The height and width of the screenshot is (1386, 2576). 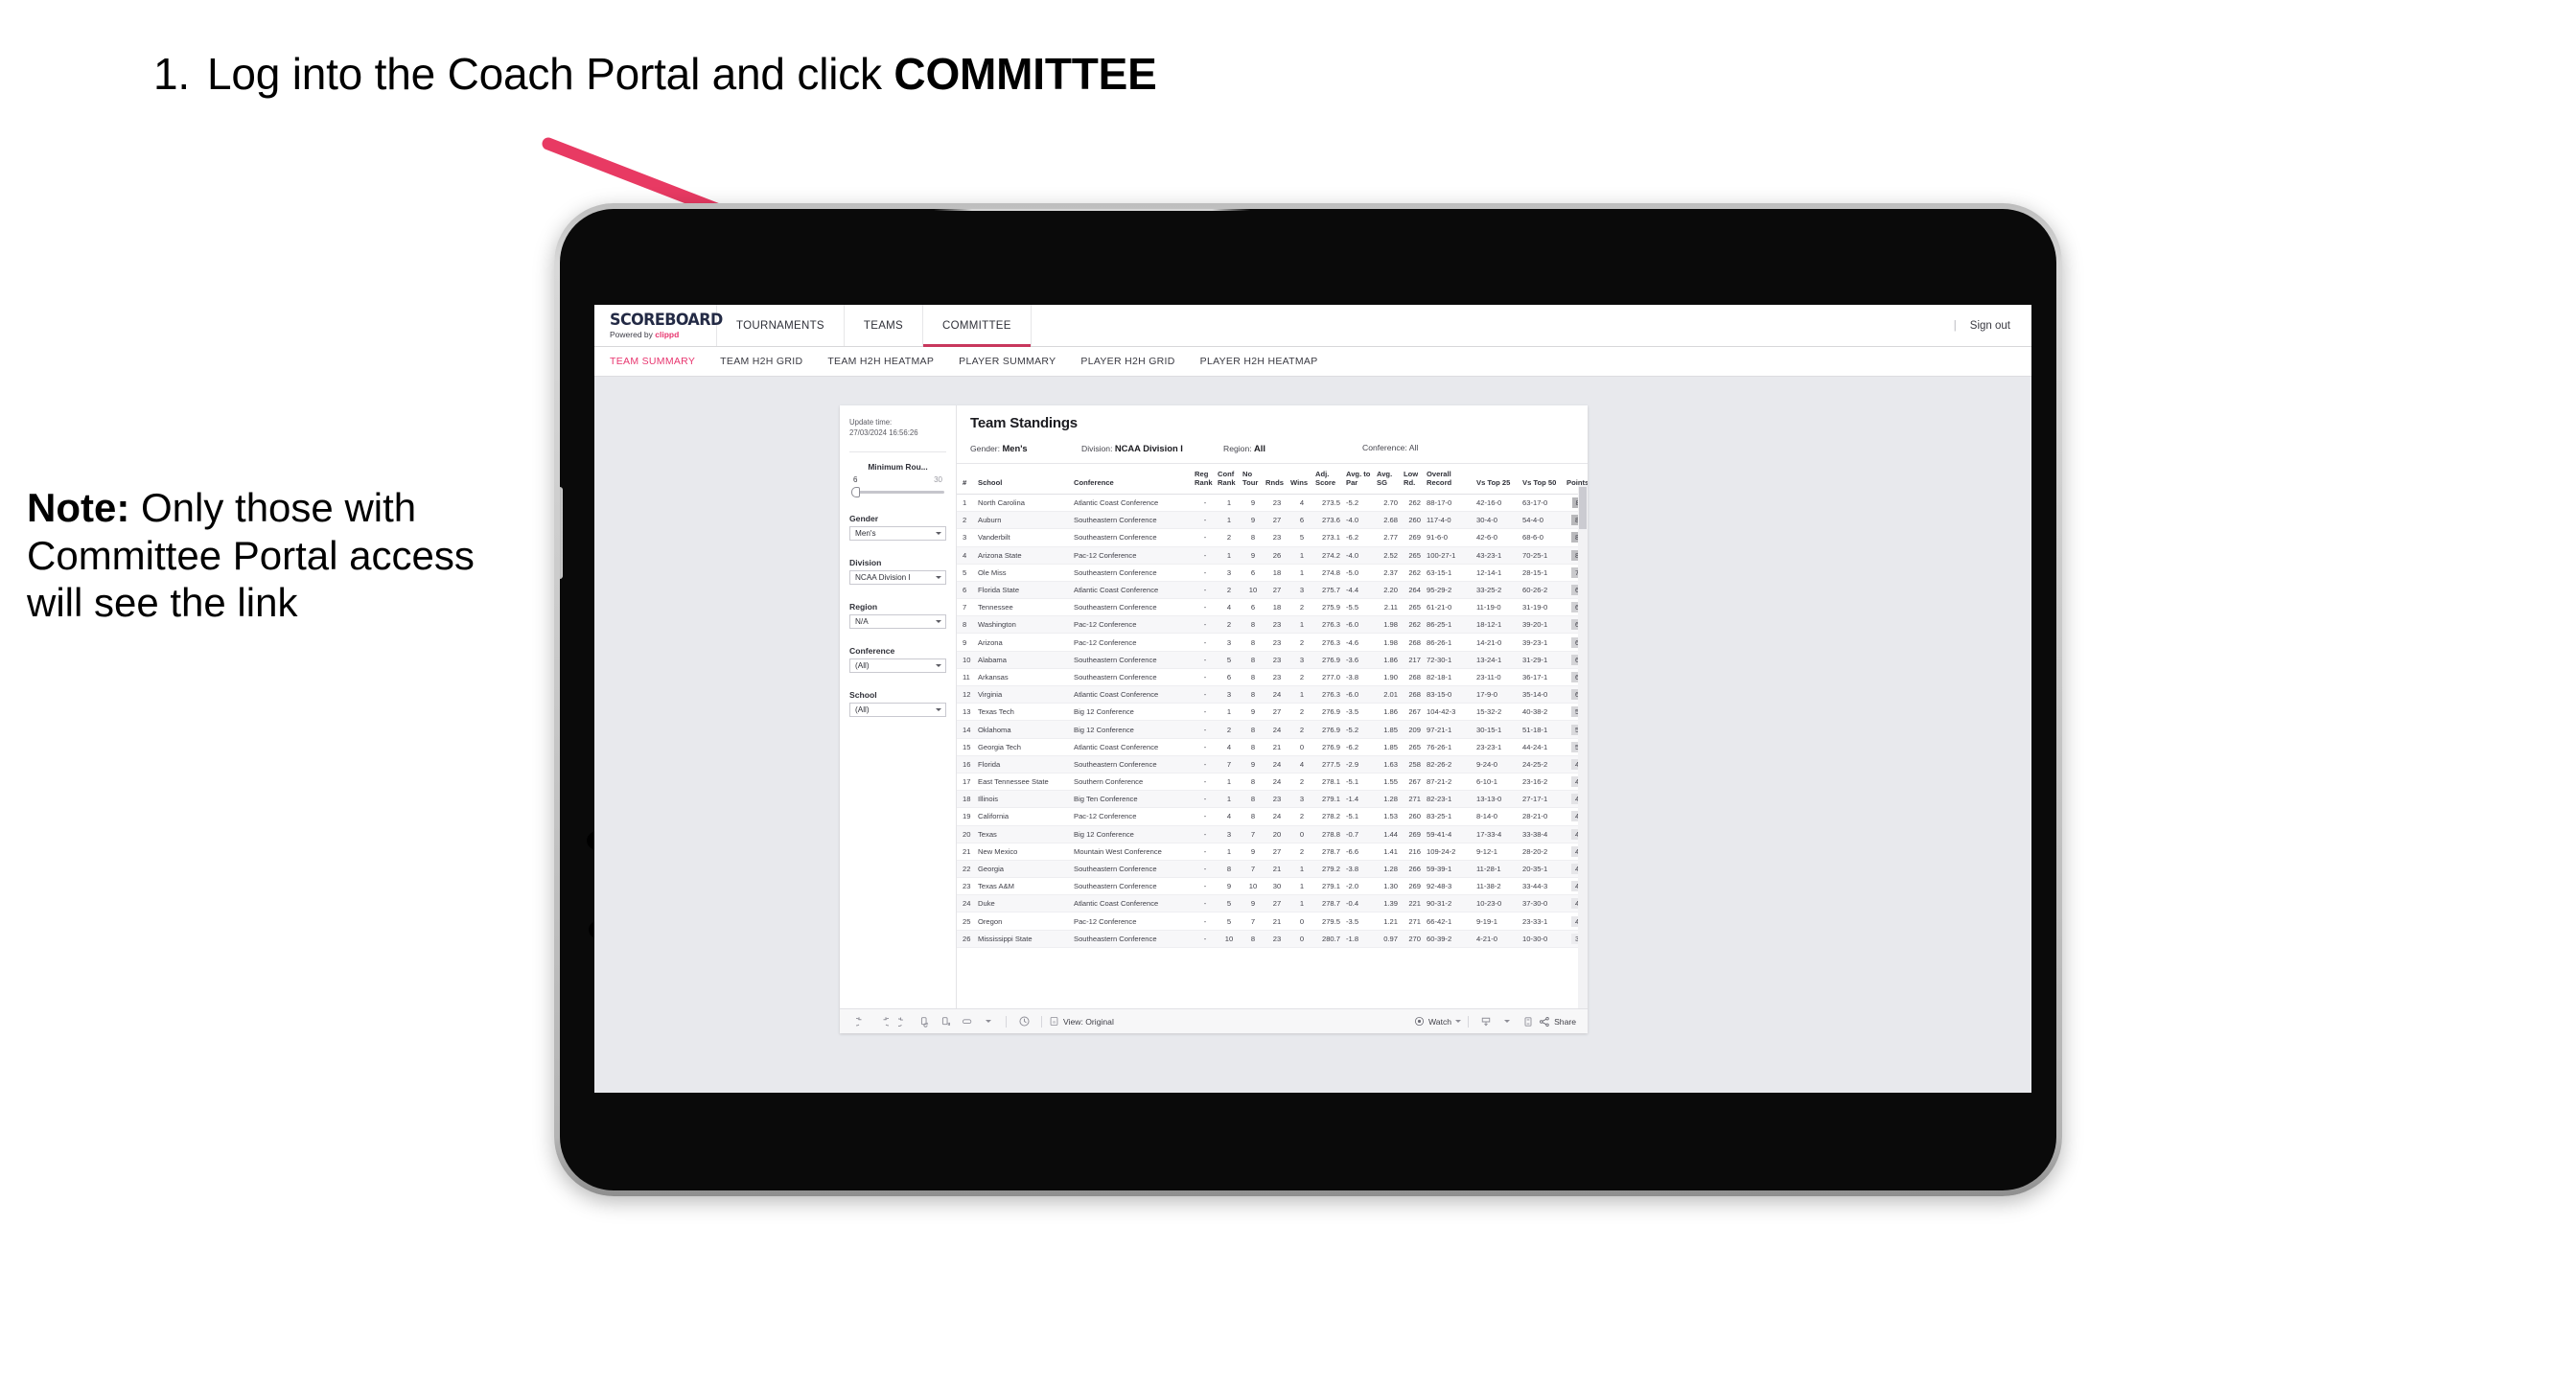 What do you see at coordinates (898, 480) in the screenshot?
I see `minimum-rounds-slider: Minimum Rou... 6 30` at bounding box center [898, 480].